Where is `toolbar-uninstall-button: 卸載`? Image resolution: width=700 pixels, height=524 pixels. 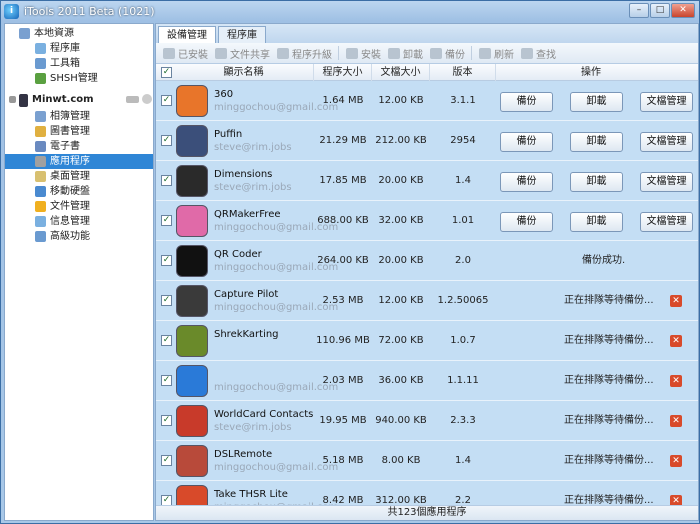
toolbar-uninstall-button: 卸載 is located at coordinates (405, 53).